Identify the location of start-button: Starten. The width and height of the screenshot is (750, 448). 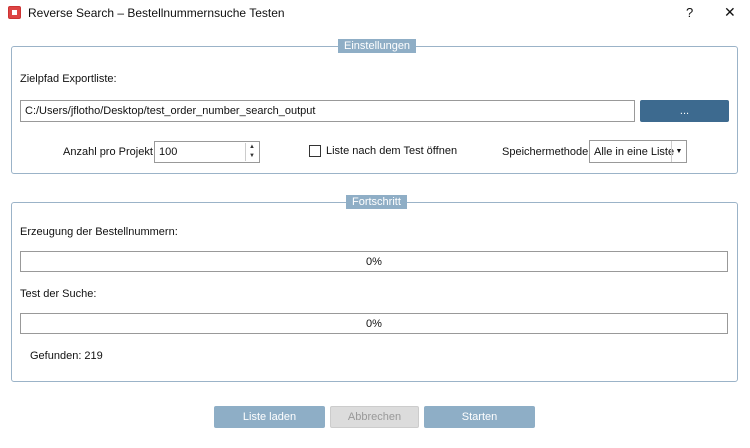
(479, 417).